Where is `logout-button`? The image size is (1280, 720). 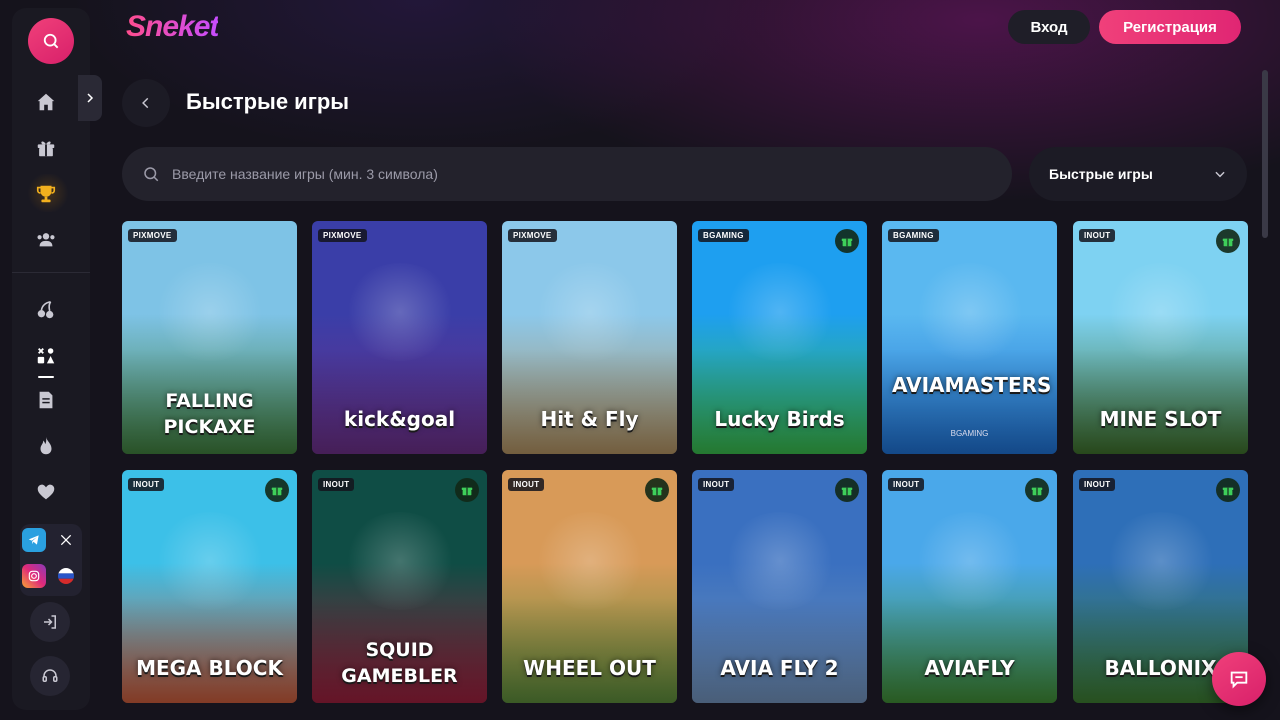 logout-button is located at coordinates (50, 622).